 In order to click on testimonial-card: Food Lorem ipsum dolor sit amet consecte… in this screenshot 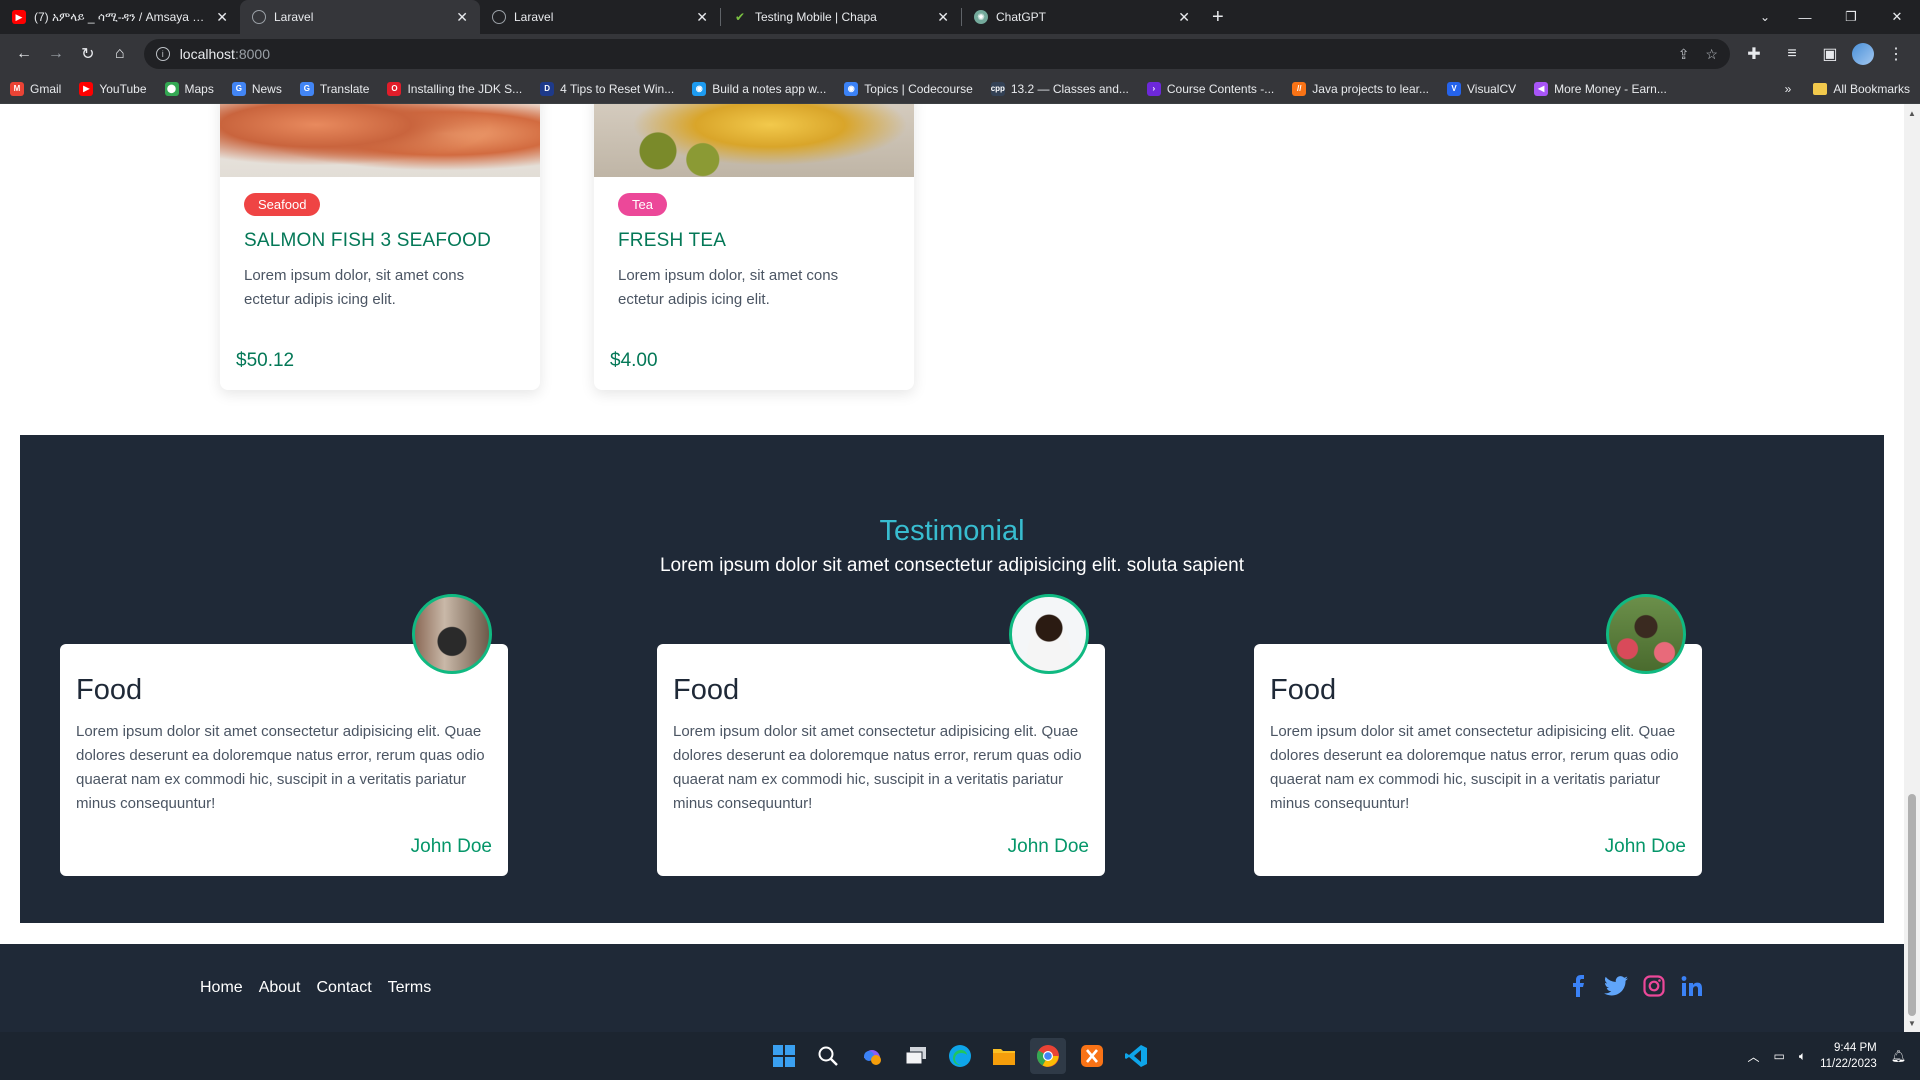, I will do `click(1478, 735)`.